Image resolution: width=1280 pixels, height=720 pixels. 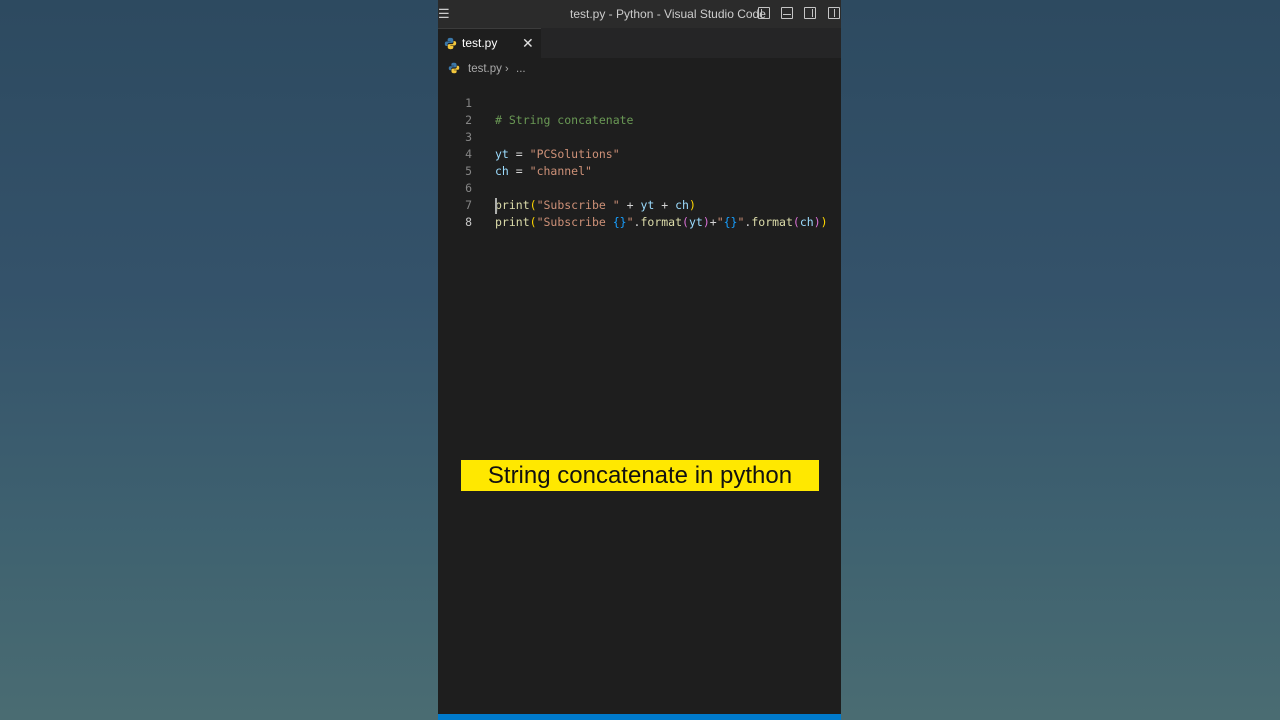 What do you see at coordinates (485, 69) in the screenshot?
I see `breadcrumb-file: test.py` at bounding box center [485, 69].